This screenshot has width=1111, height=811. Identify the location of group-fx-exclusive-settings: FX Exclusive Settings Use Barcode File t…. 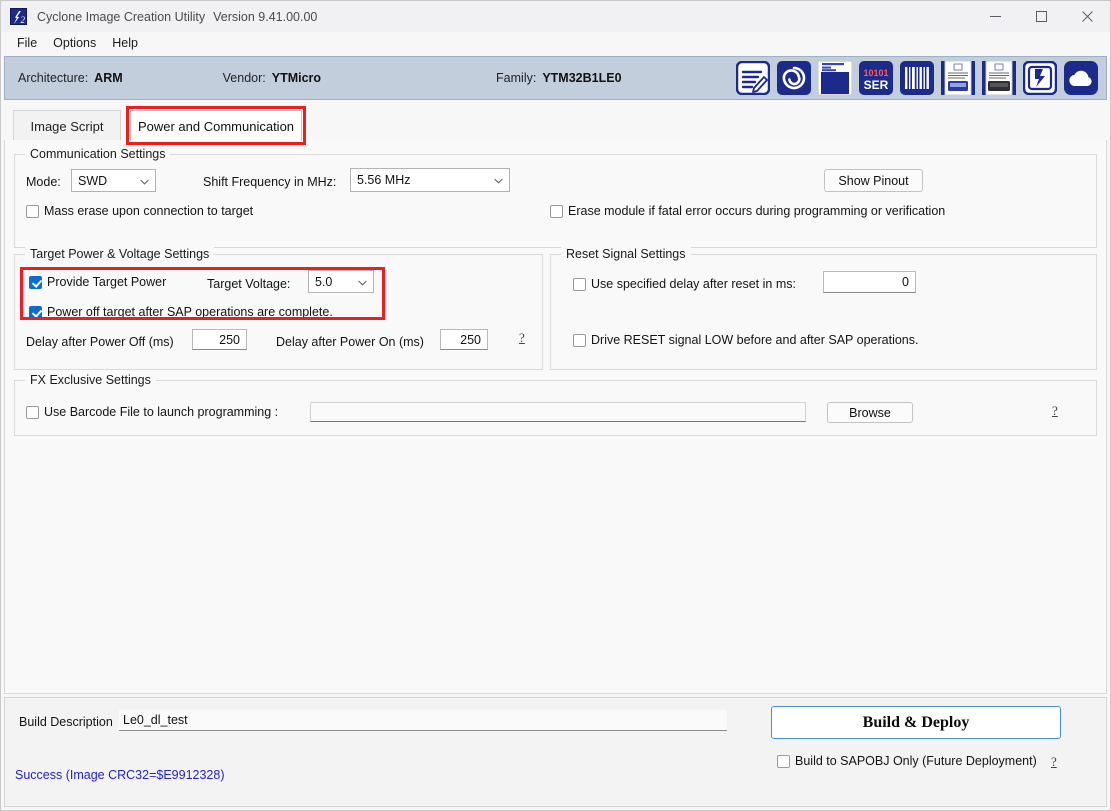
(555, 404).